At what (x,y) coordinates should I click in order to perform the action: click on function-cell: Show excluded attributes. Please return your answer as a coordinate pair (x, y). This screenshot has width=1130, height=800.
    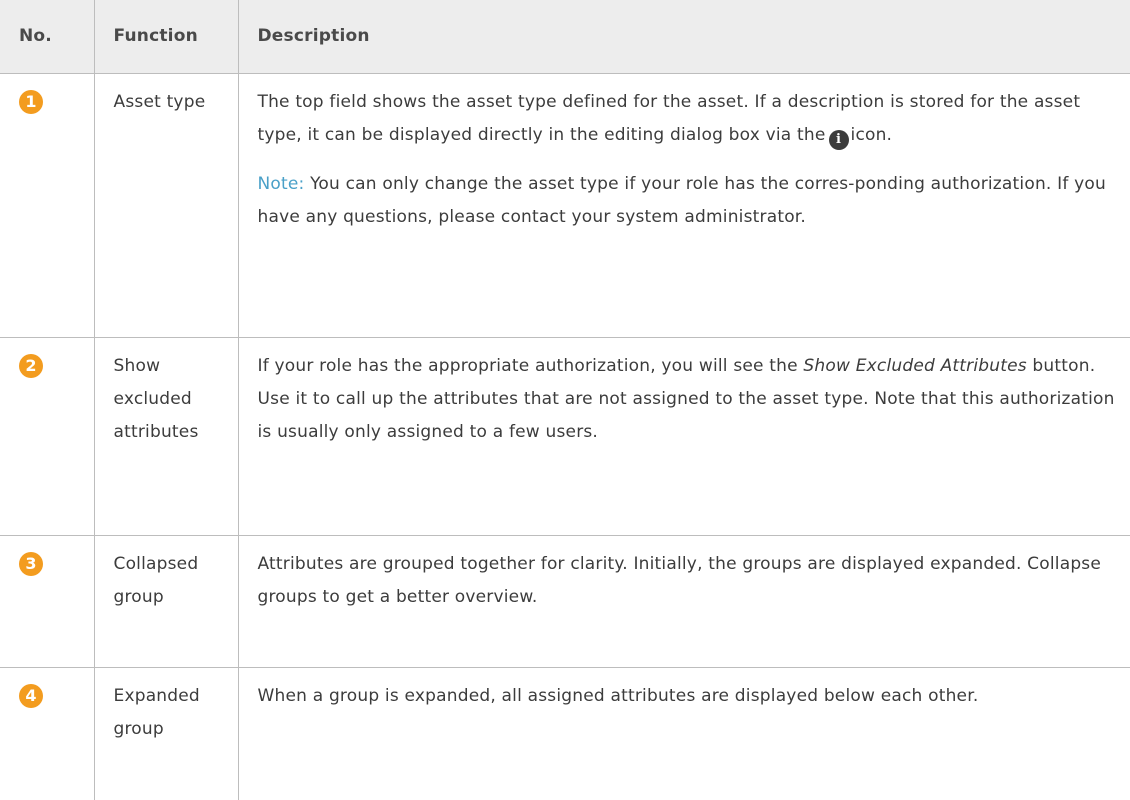
    Looking at the image, I should click on (166, 436).